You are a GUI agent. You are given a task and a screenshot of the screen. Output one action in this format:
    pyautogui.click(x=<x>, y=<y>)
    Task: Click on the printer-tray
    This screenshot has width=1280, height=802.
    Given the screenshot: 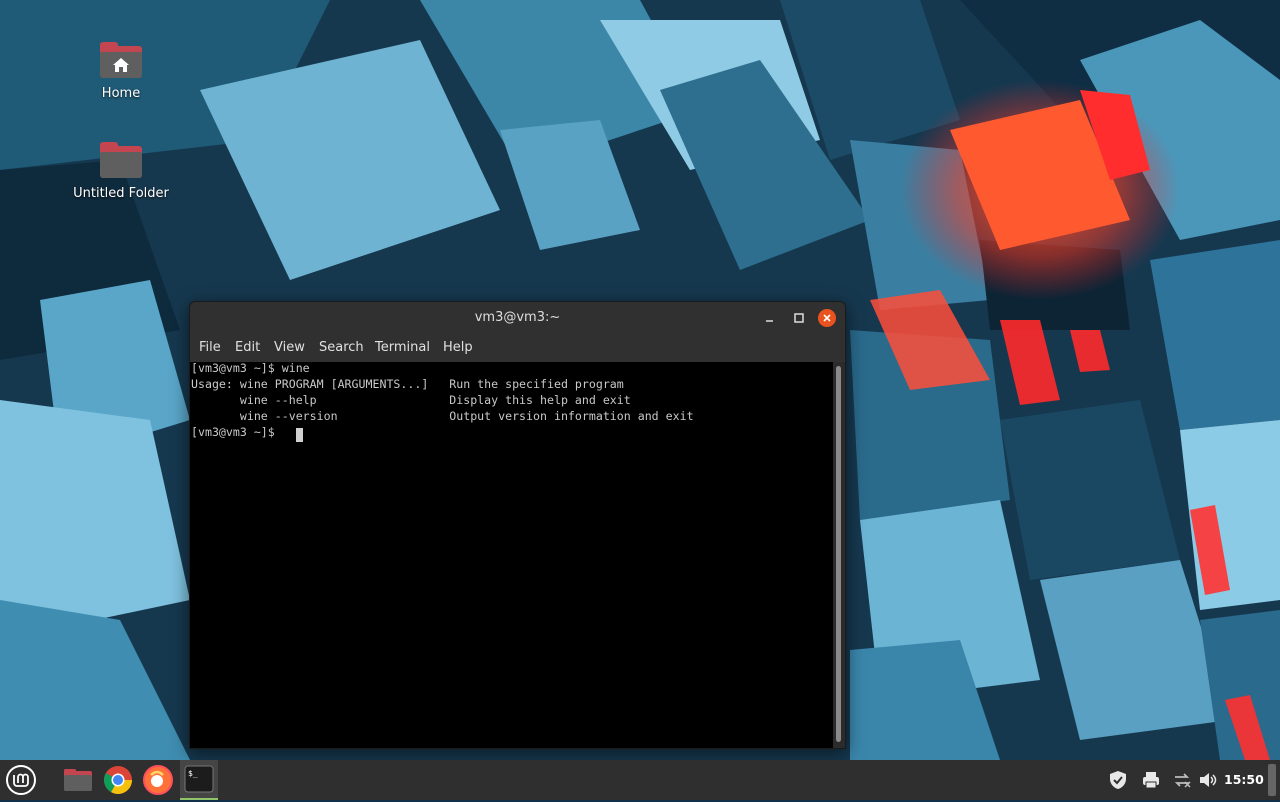 What is the action you would take?
    pyautogui.click(x=1151, y=780)
    